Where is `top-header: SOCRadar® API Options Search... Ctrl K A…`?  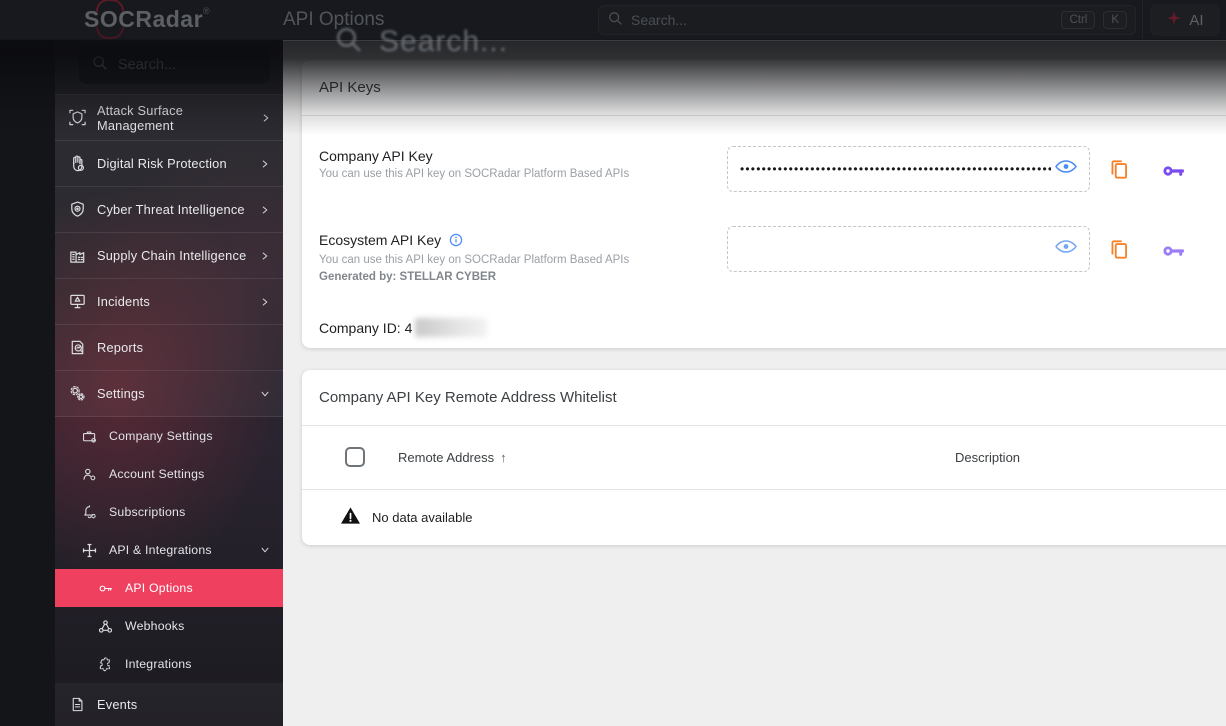
top-header: SOCRadar® API Options Search... Ctrl K A… is located at coordinates (613, 20).